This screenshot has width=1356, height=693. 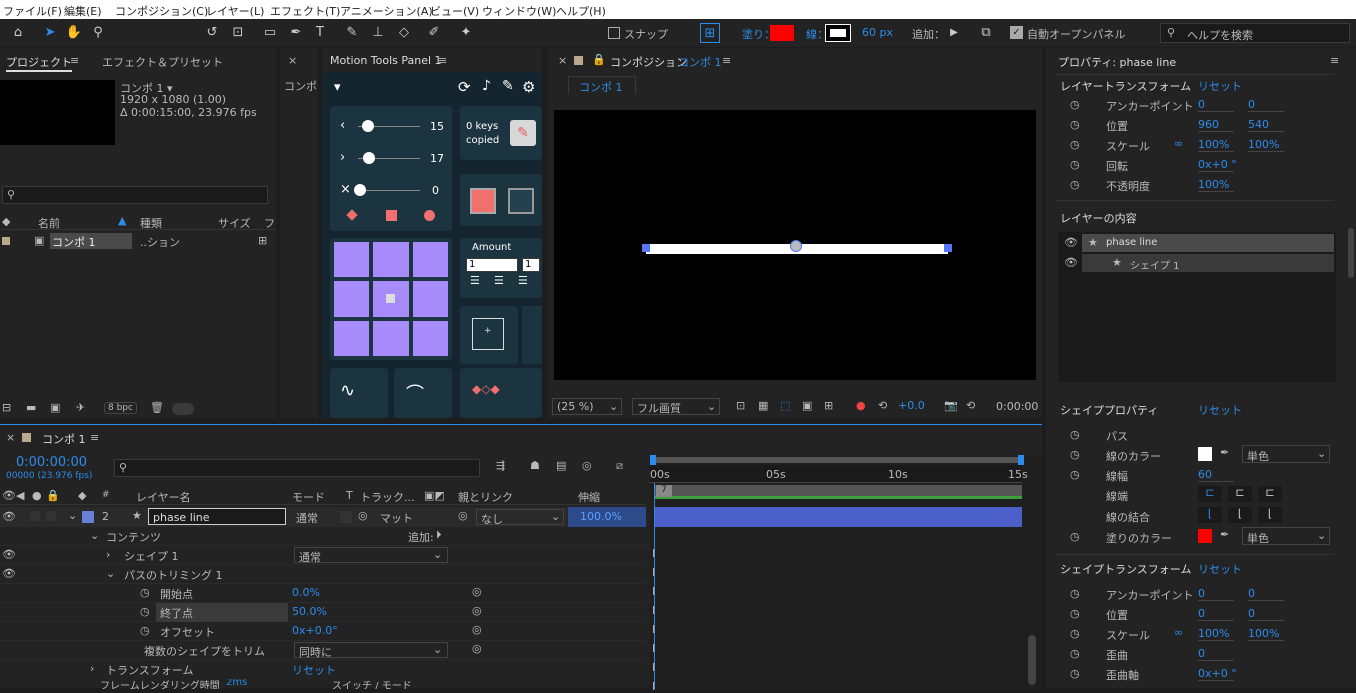 What do you see at coordinates (986, 33) in the screenshot?
I see `workspace-icon: ⧉` at bounding box center [986, 33].